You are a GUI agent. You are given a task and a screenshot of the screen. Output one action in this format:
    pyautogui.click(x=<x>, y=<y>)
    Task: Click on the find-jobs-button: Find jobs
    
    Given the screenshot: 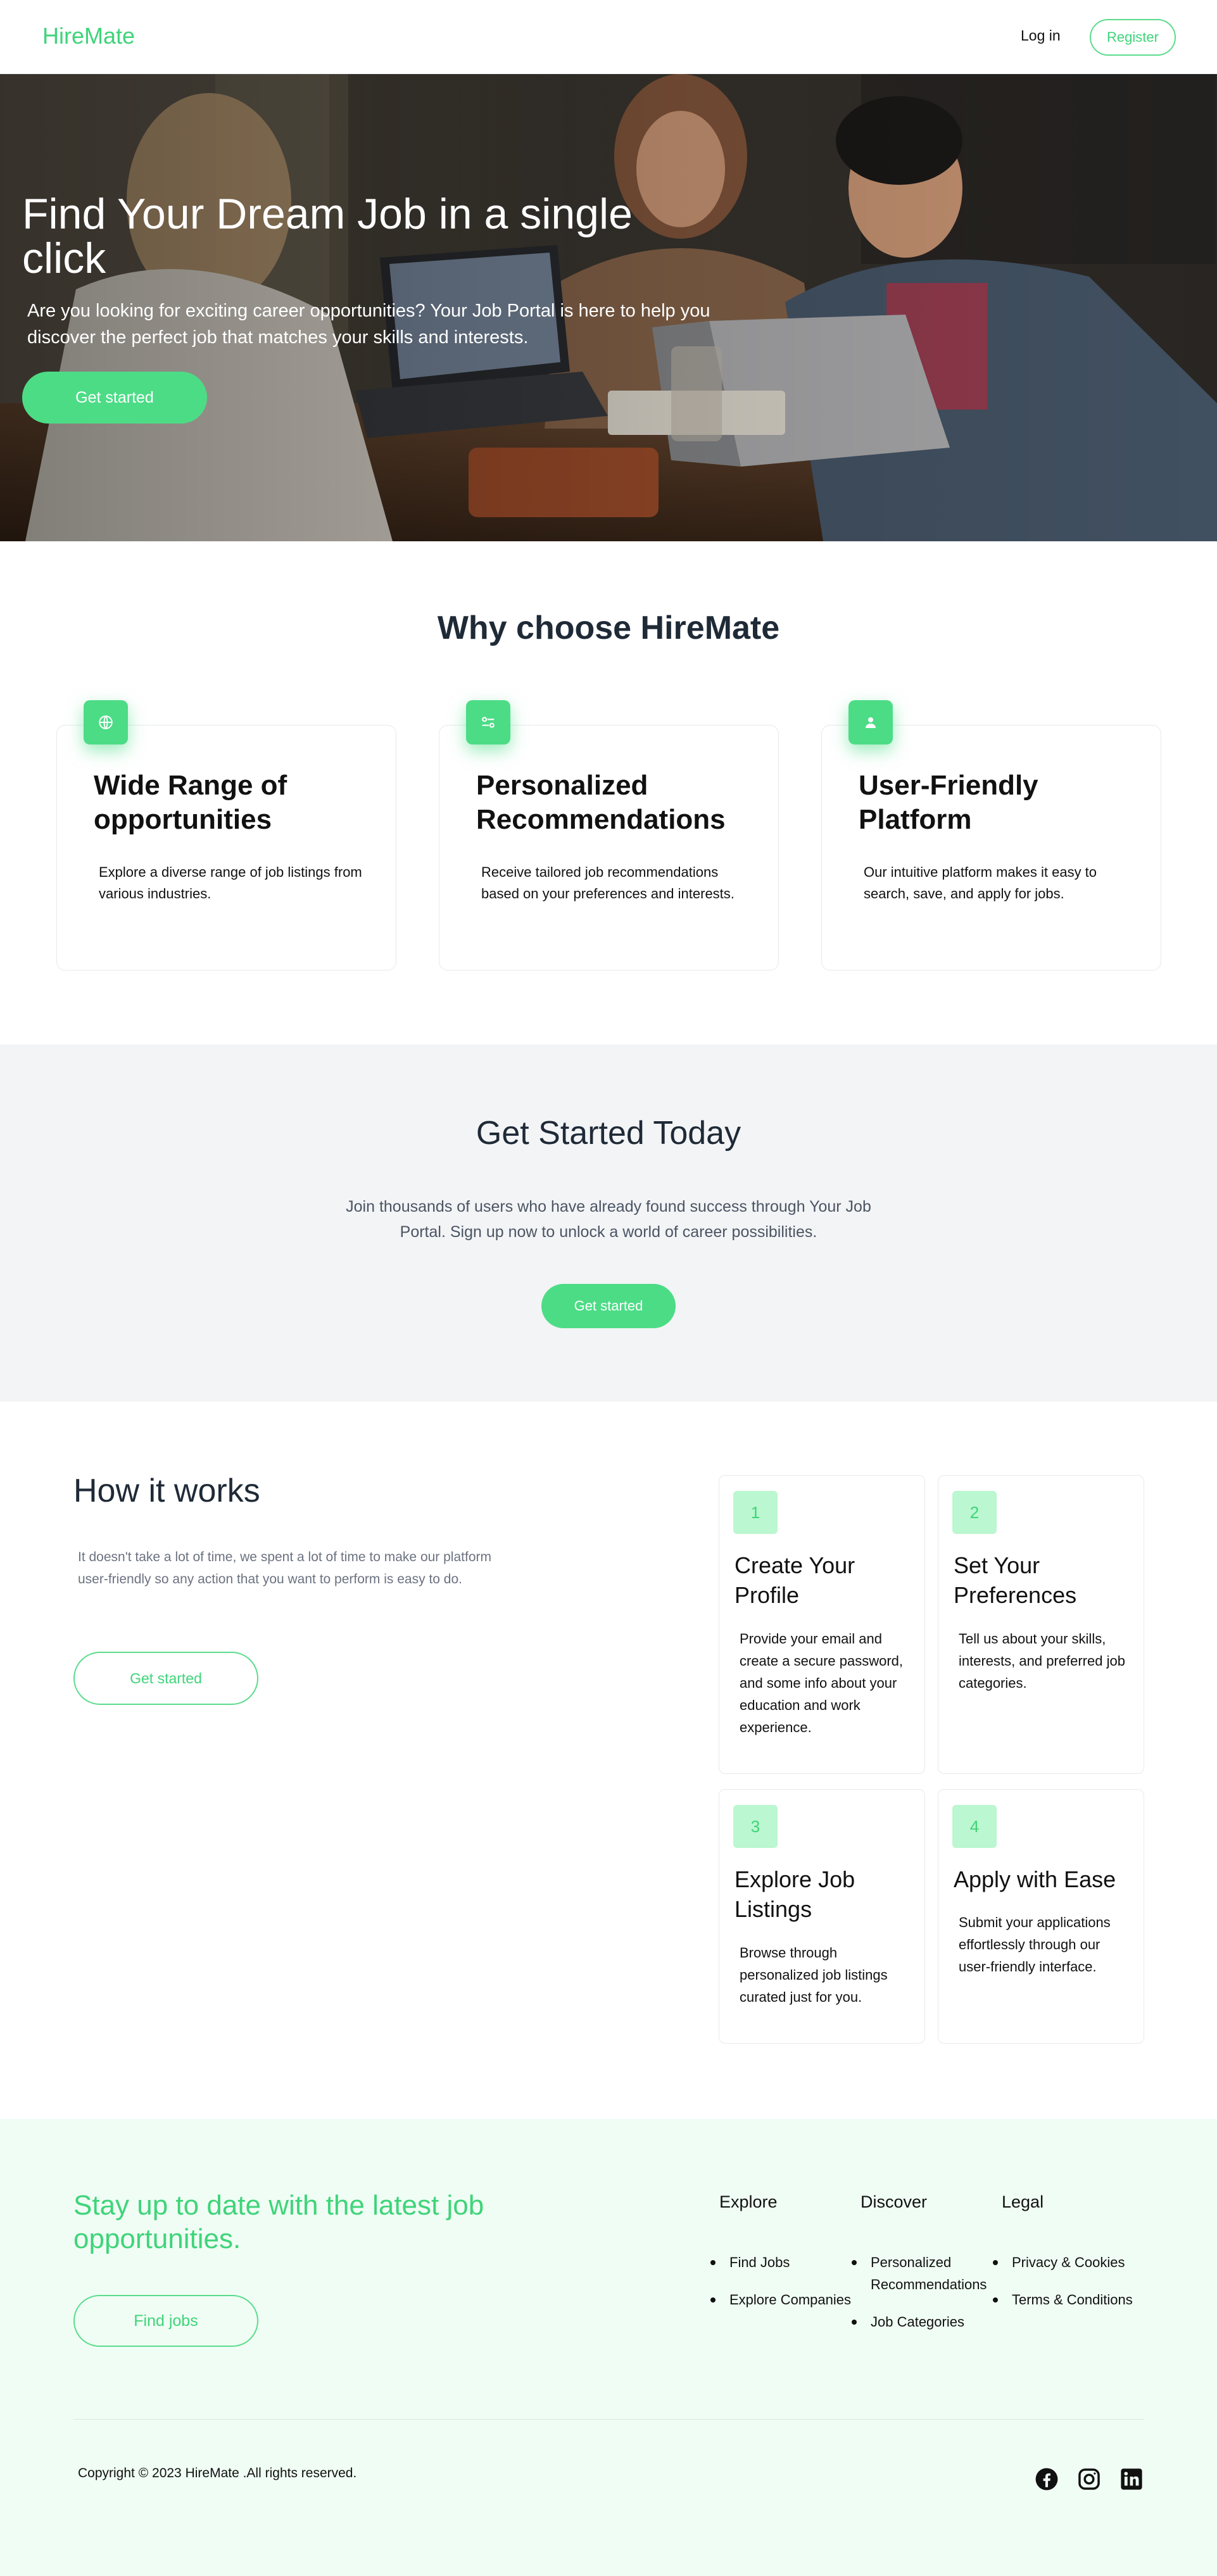 What is the action you would take?
    pyautogui.click(x=165, y=2321)
    